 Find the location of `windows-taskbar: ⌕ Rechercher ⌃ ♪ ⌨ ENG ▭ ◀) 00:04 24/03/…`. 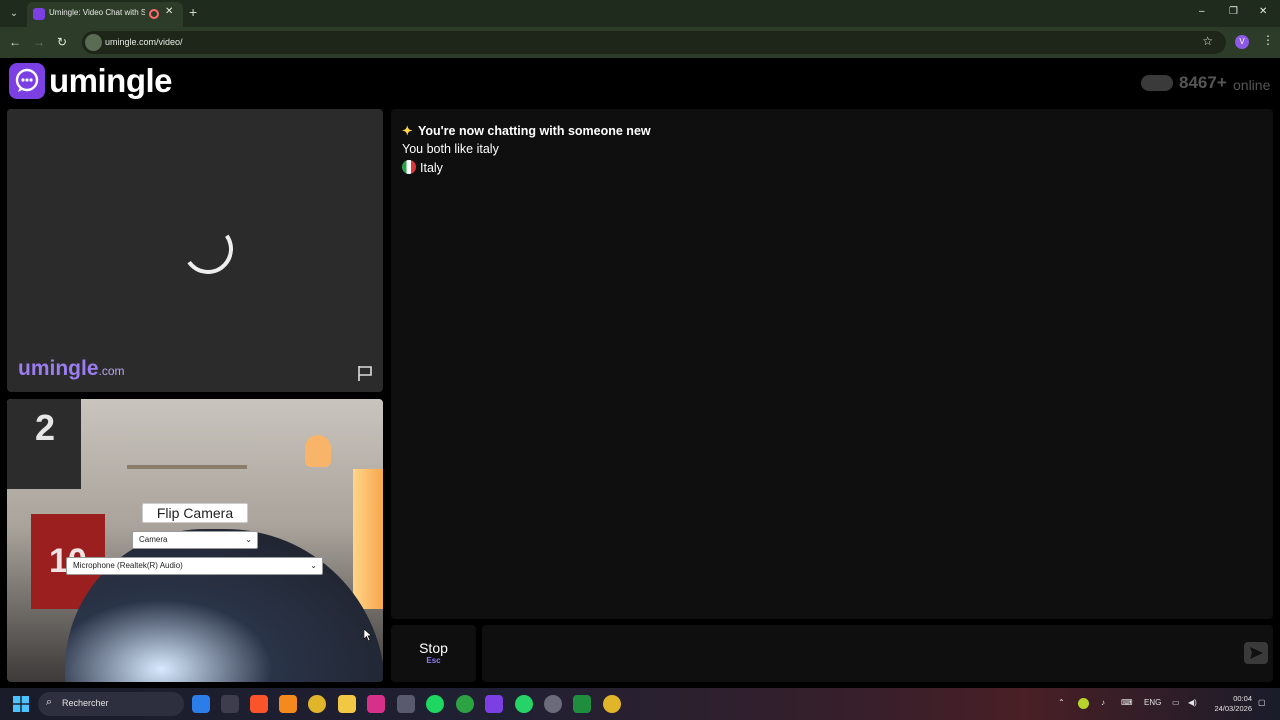

windows-taskbar: ⌕ Rechercher ⌃ ♪ ⌨ ENG ▭ ◀) 00:04 24/03/… is located at coordinates (640, 704).